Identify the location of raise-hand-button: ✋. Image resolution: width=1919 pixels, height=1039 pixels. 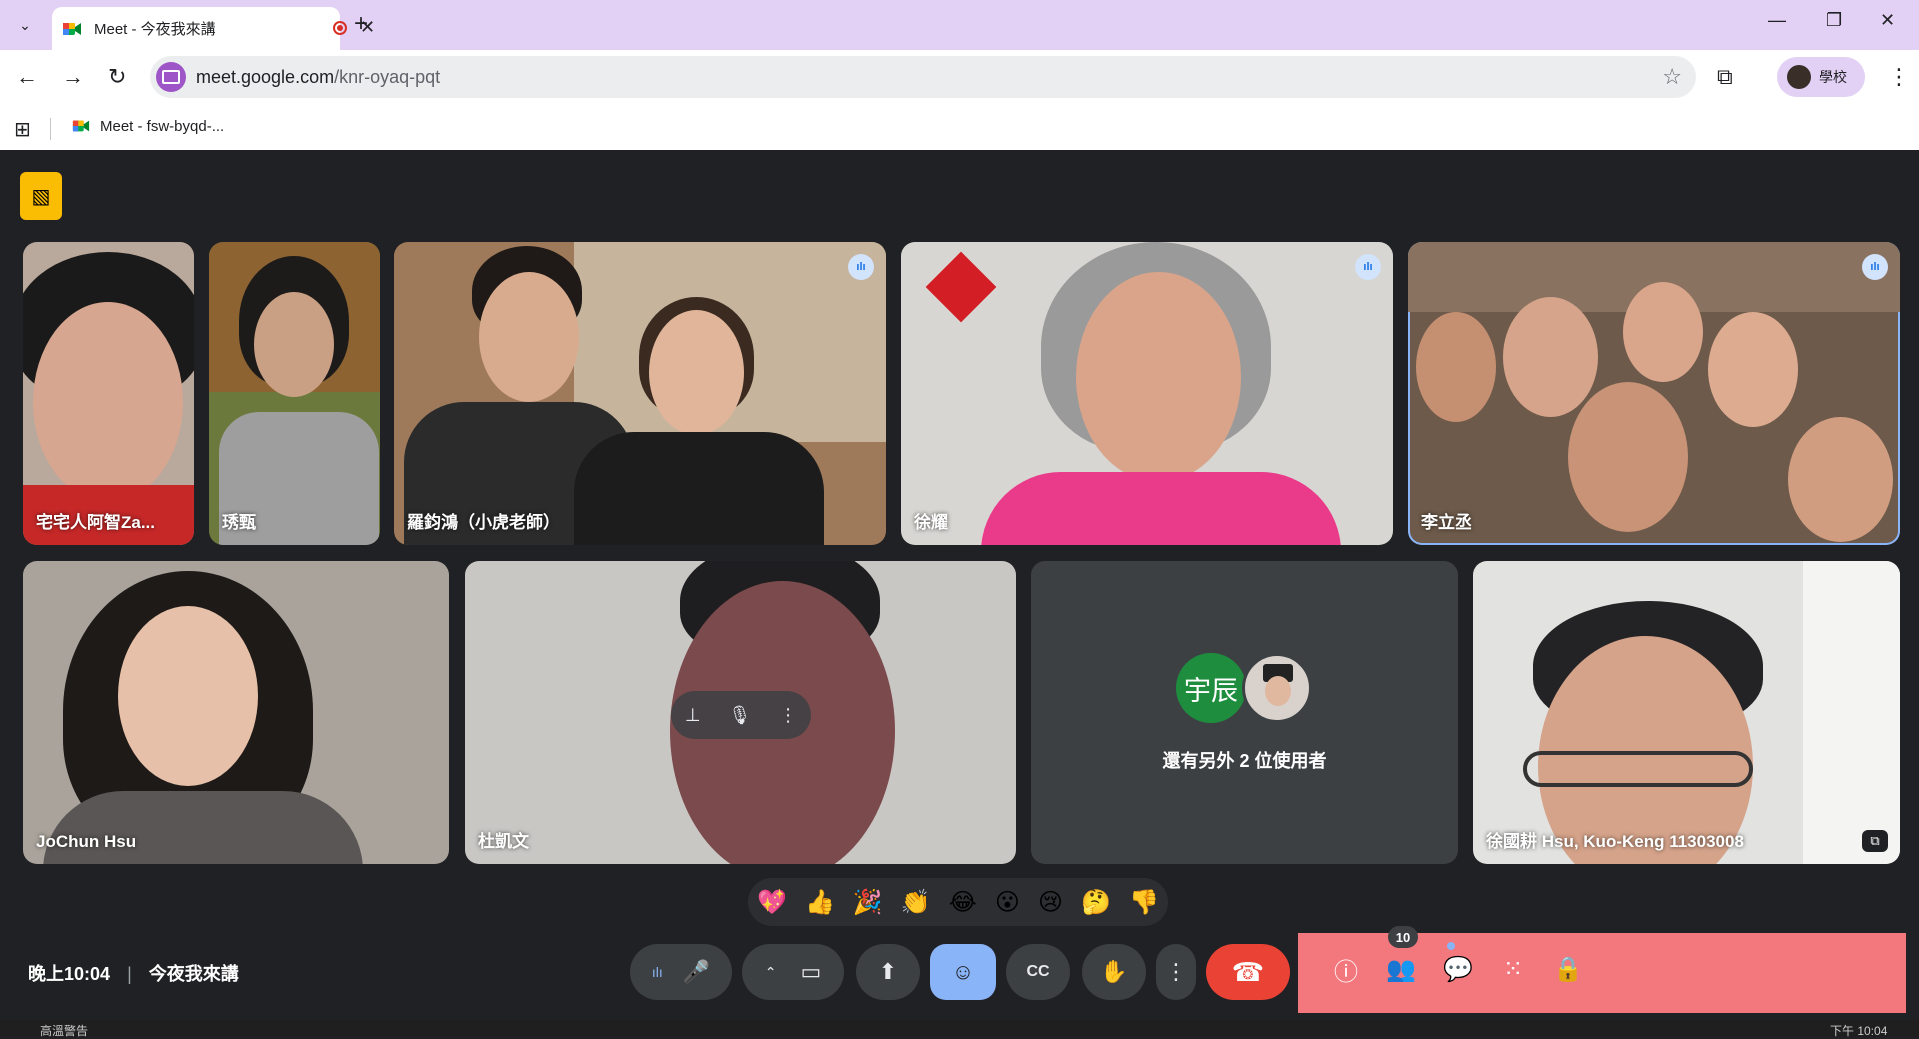
(1114, 972).